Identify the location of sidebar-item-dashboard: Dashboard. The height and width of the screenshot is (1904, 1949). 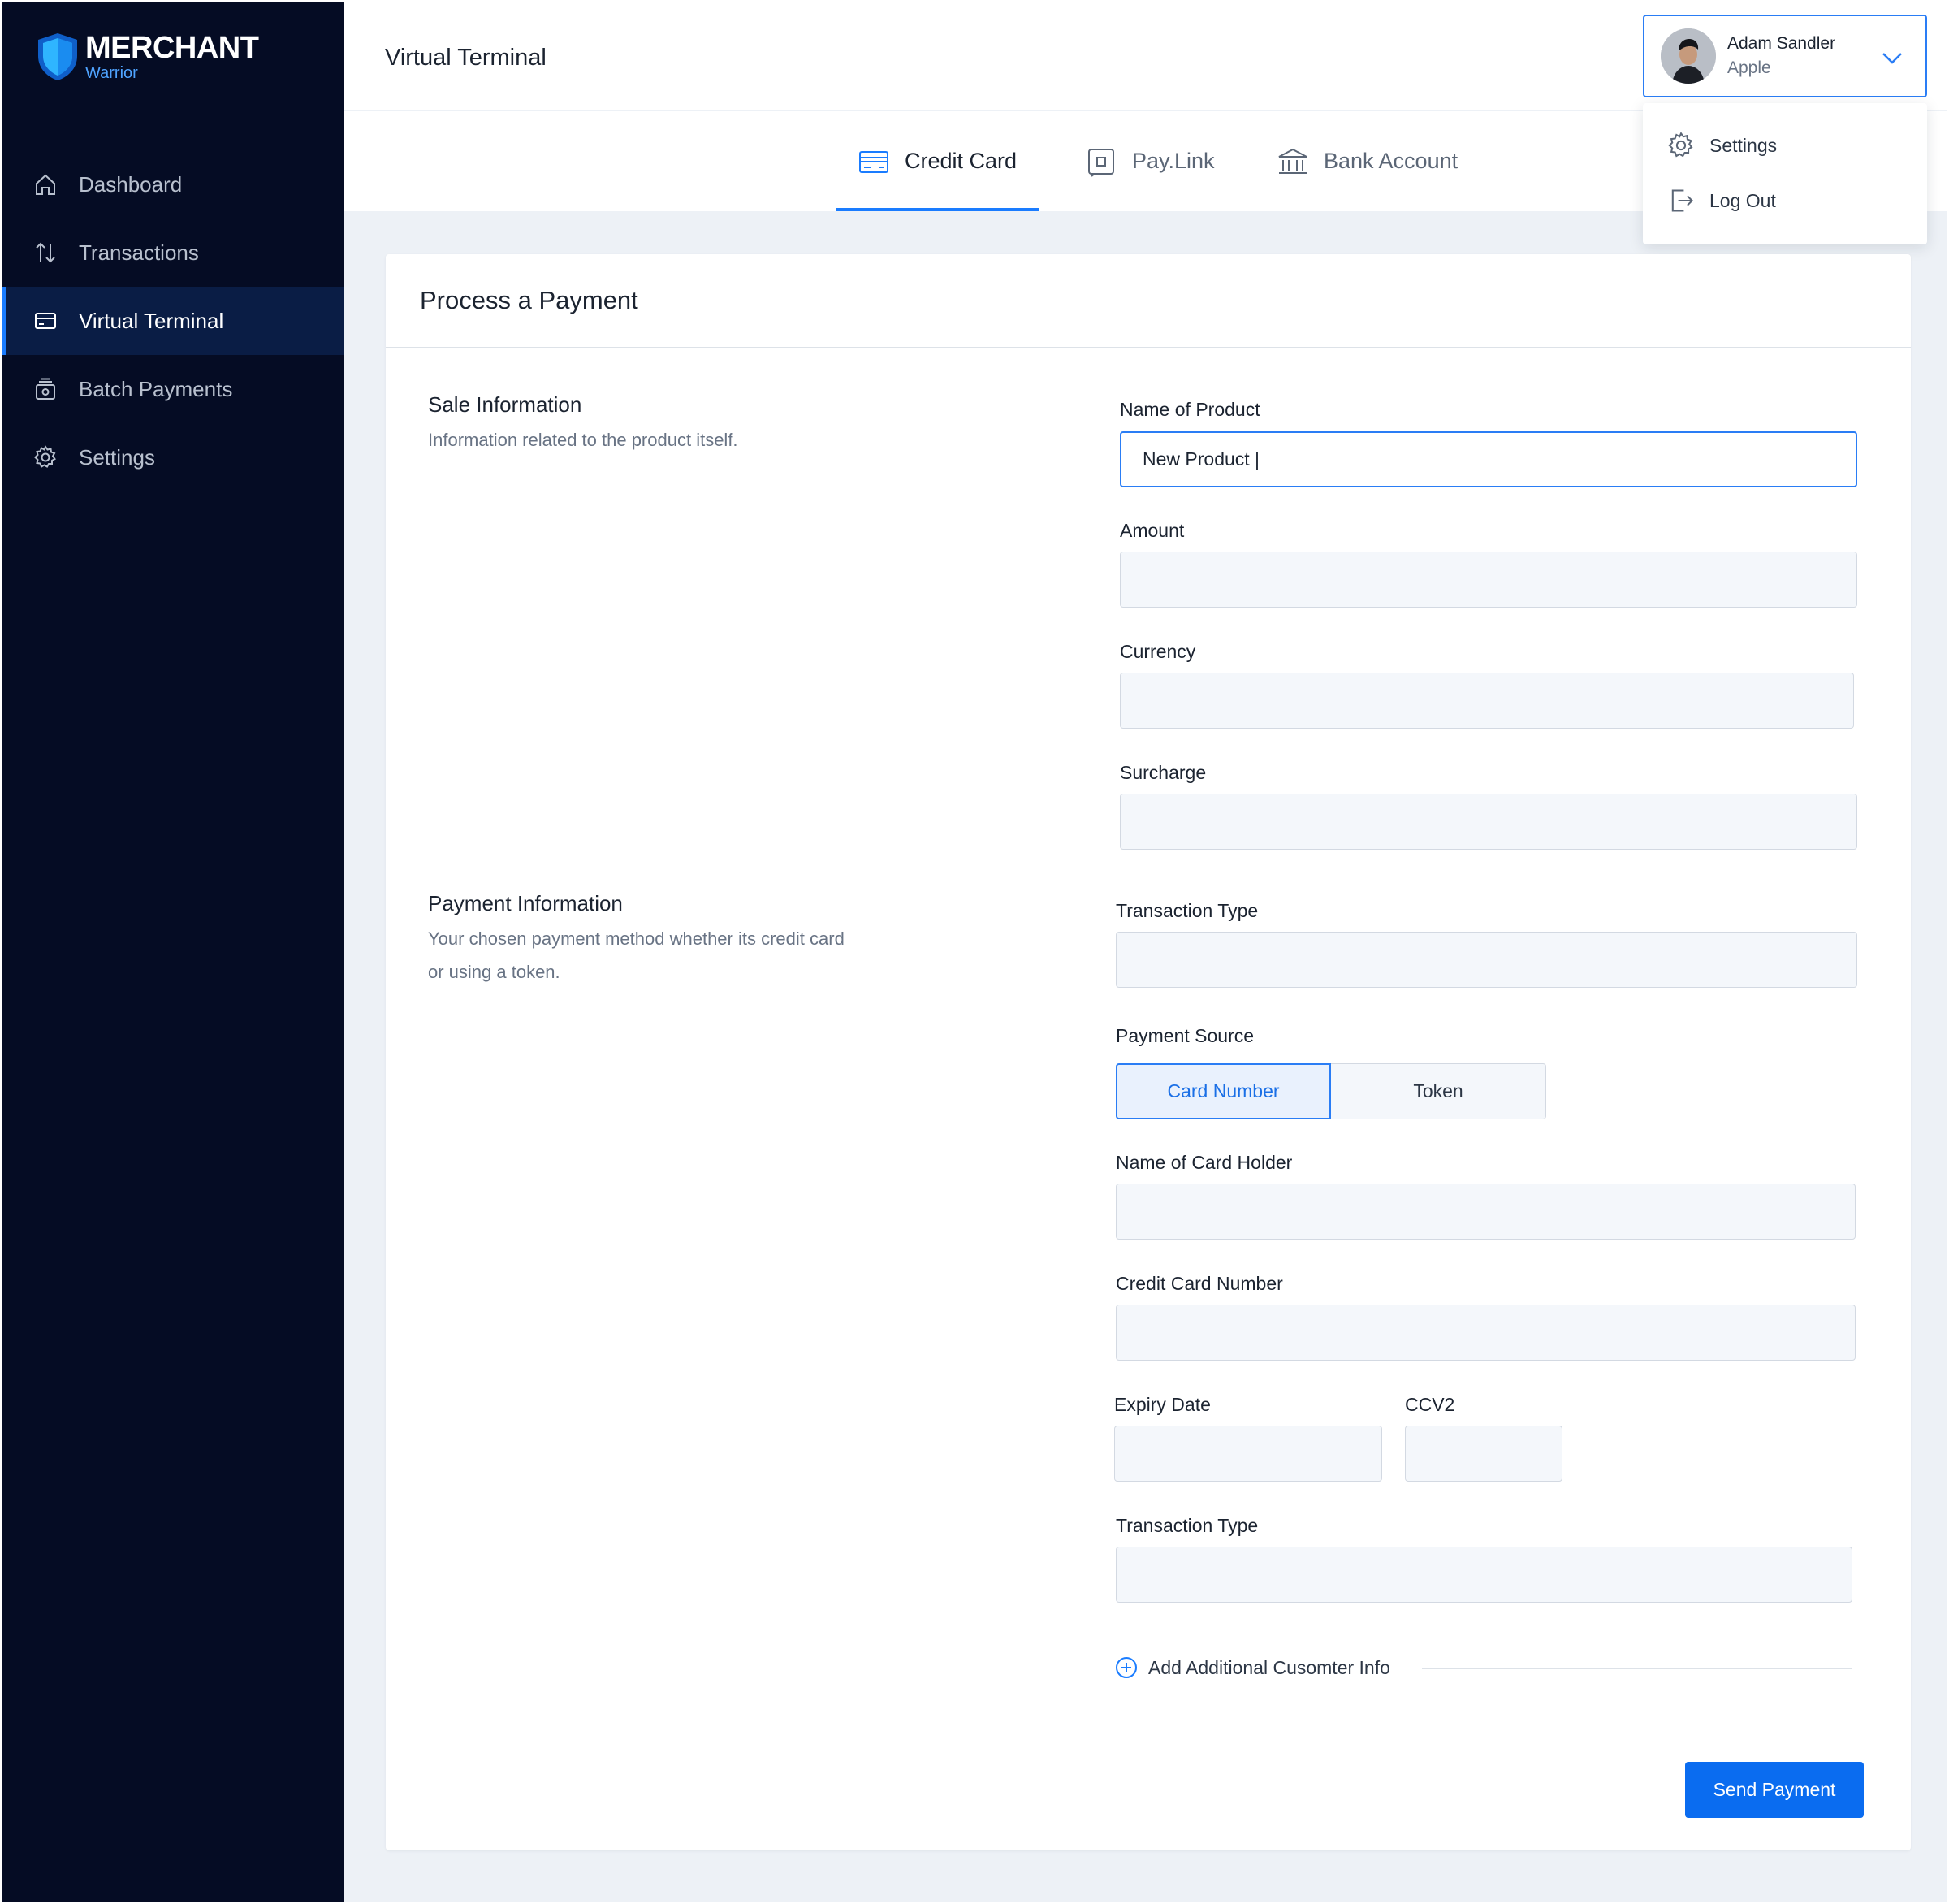
(173, 184).